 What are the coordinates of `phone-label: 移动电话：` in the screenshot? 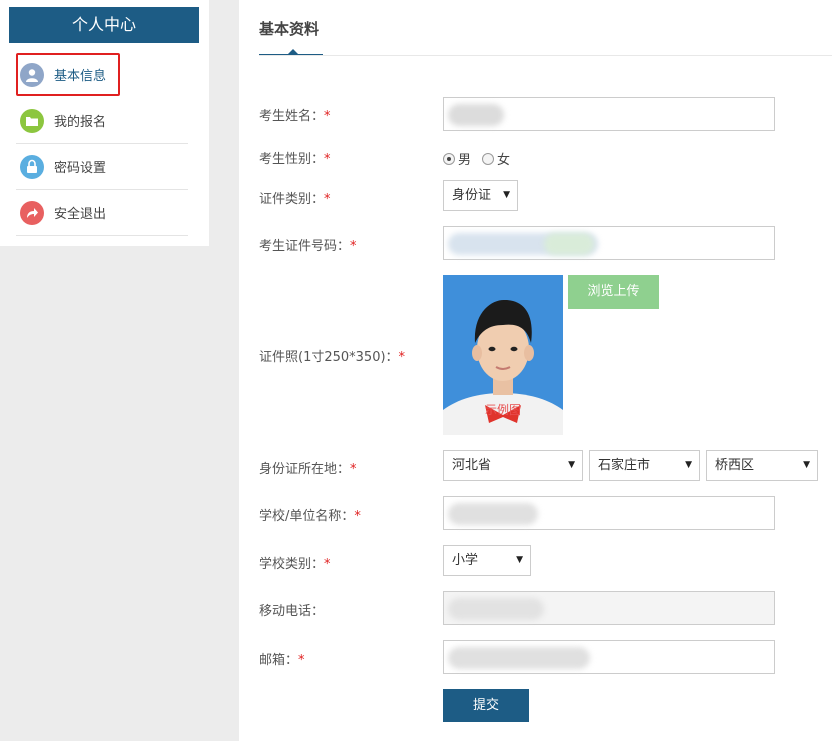 It's located at (292, 611).